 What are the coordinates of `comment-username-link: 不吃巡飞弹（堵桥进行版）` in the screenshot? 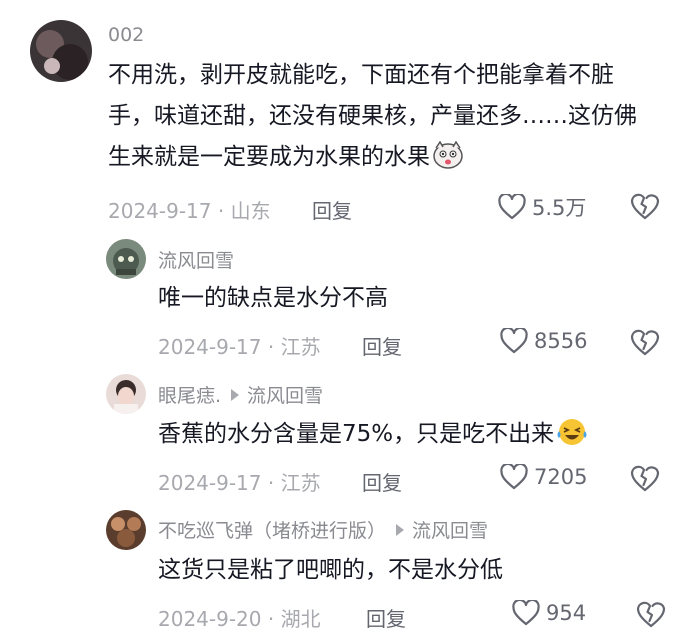 It's located at (272, 531).